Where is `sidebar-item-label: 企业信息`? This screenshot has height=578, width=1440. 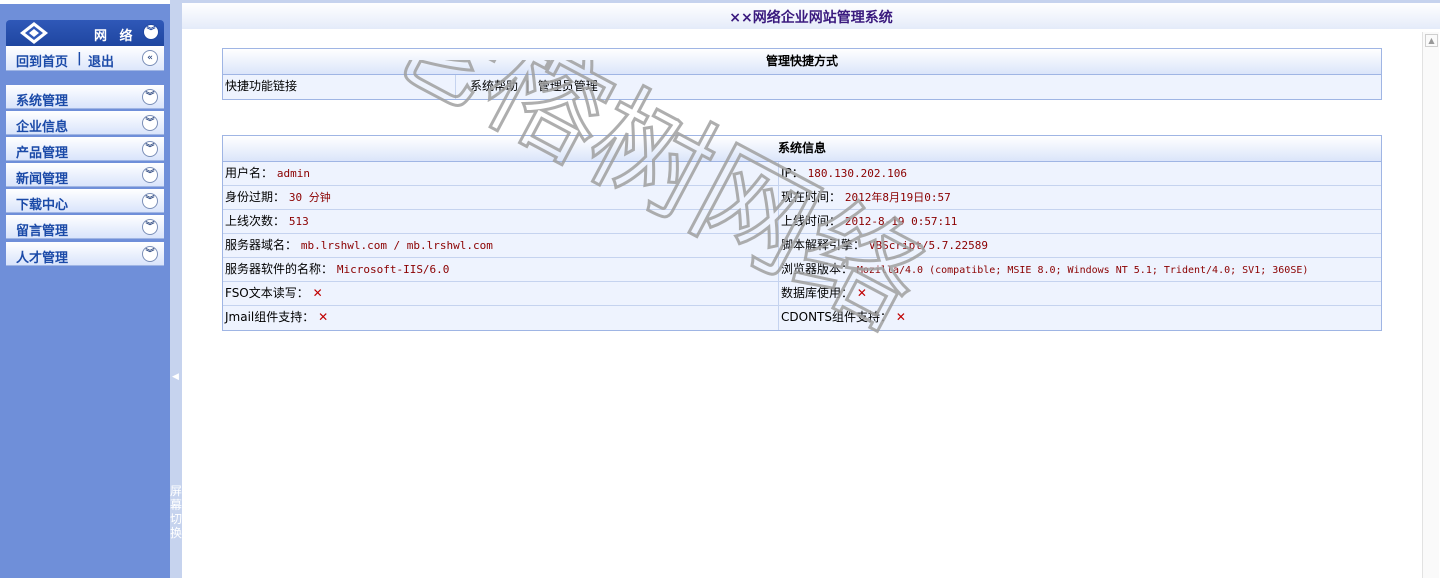 sidebar-item-label: 企业信息 is located at coordinates (42, 127).